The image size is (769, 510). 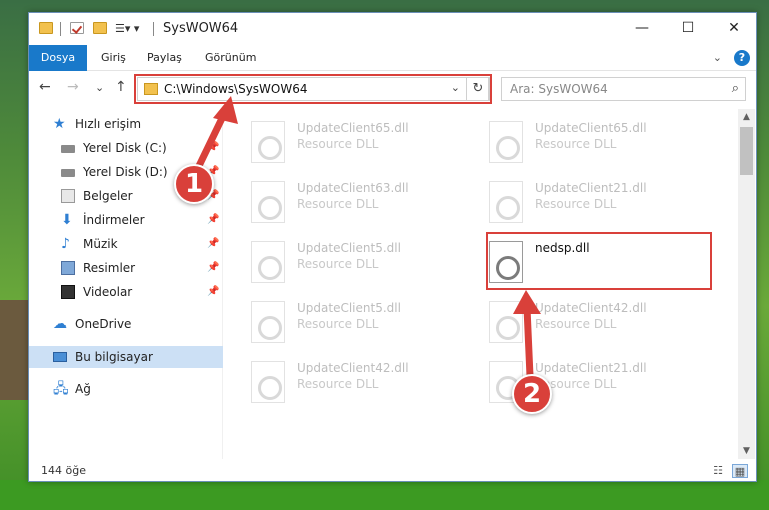 I want to click on download-arrow-icon: ⬇, so click(x=67, y=220).